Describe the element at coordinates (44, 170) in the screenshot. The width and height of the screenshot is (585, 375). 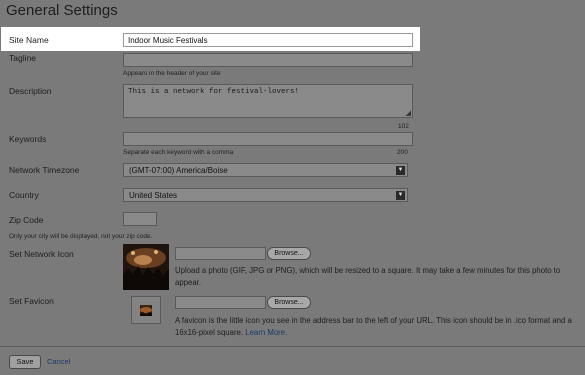
I see `timezone-label: Network Timezone` at that location.